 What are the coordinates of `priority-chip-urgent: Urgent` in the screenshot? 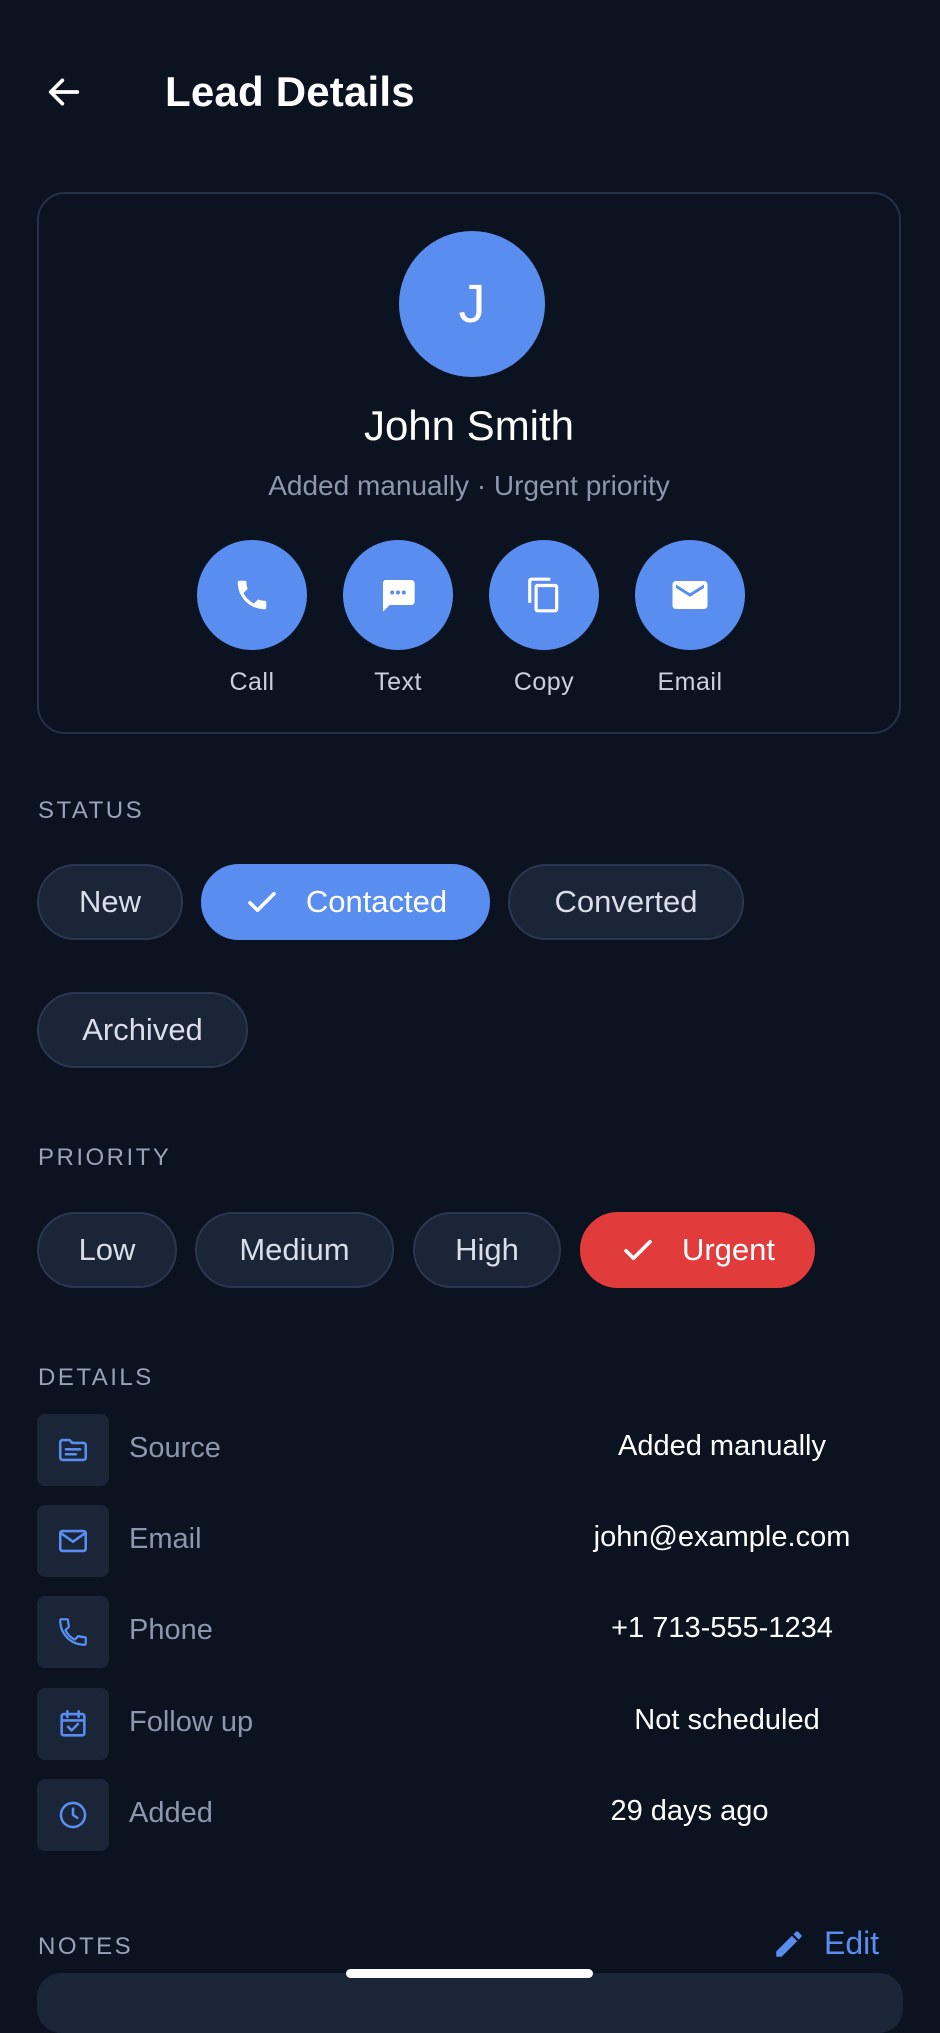 It's located at (697, 1250).